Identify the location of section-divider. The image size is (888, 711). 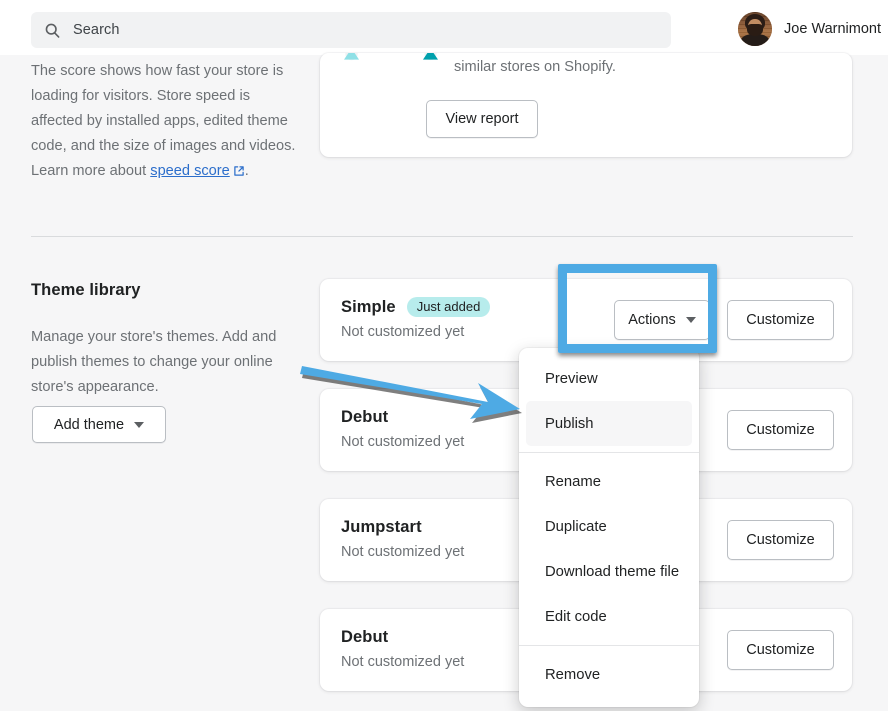
(442, 236).